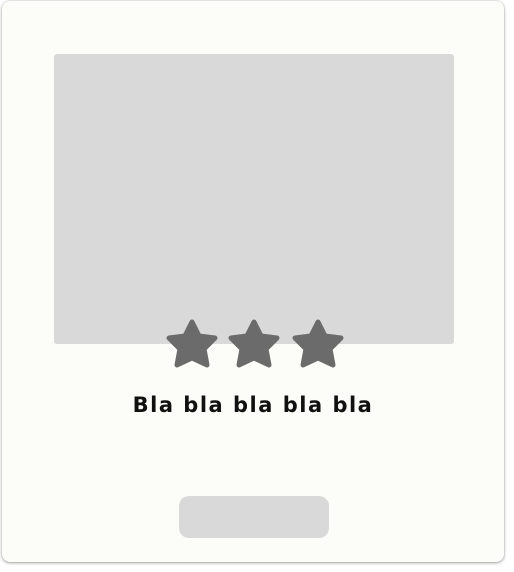 The width and height of the screenshot is (514, 572). What do you see at coordinates (253, 405) in the screenshot?
I see `caption-text: Bla bla bla bla bla` at bounding box center [253, 405].